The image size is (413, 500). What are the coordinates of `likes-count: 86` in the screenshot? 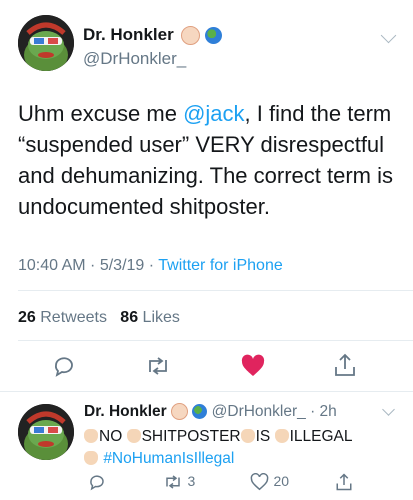 It's located at (129, 317).